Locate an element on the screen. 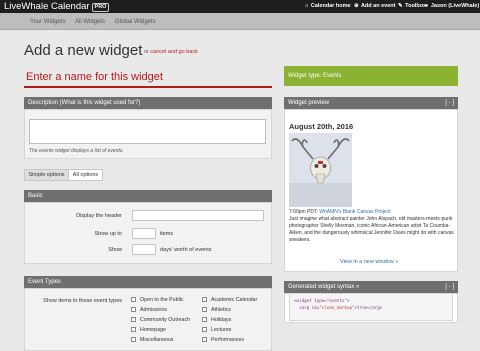 This screenshot has width=480, height=351. page-title: Add a new widget is located at coordinates (83, 50).